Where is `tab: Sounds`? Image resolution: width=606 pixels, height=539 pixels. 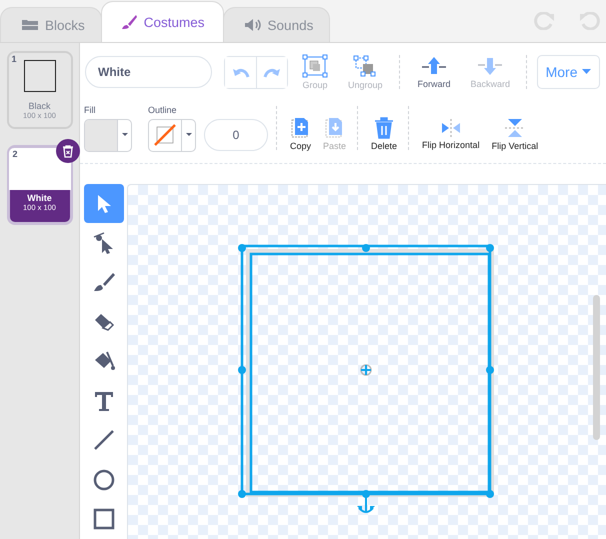 tab: Sounds is located at coordinates (276, 24).